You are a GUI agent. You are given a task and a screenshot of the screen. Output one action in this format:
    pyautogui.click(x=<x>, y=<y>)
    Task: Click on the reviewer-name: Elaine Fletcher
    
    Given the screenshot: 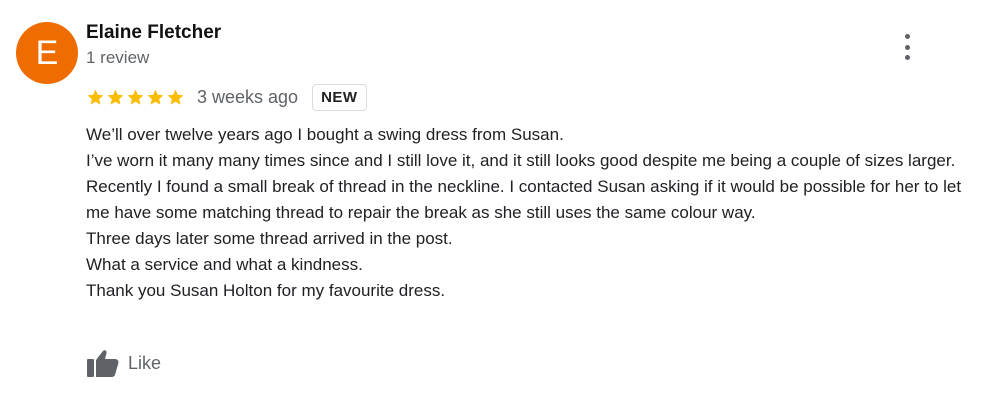 What is the action you would take?
    pyautogui.click(x=153, y=33)
    